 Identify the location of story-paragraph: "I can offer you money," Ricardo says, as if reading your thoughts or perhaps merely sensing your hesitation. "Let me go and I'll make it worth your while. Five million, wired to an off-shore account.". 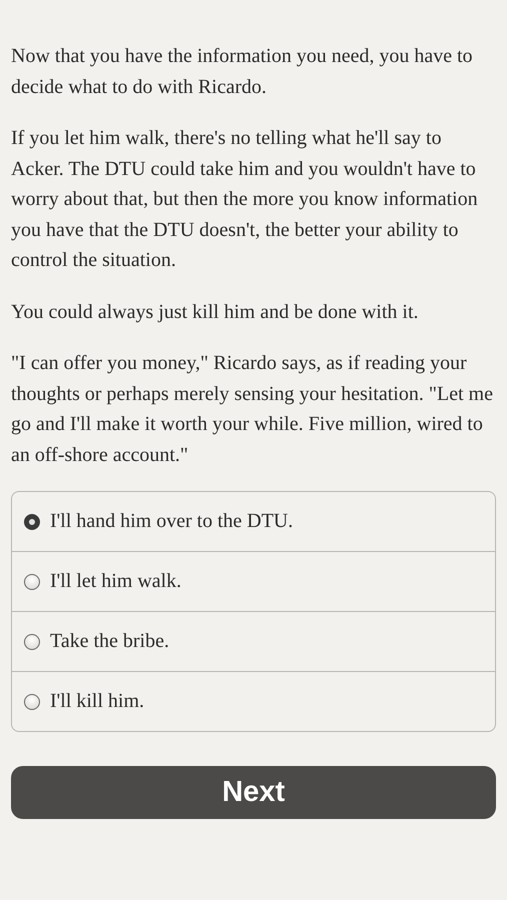
(252, 409).